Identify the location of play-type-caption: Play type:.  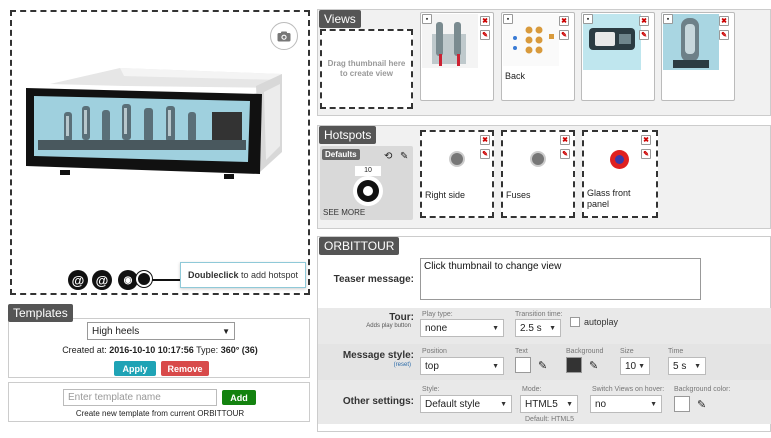
(437, 314).